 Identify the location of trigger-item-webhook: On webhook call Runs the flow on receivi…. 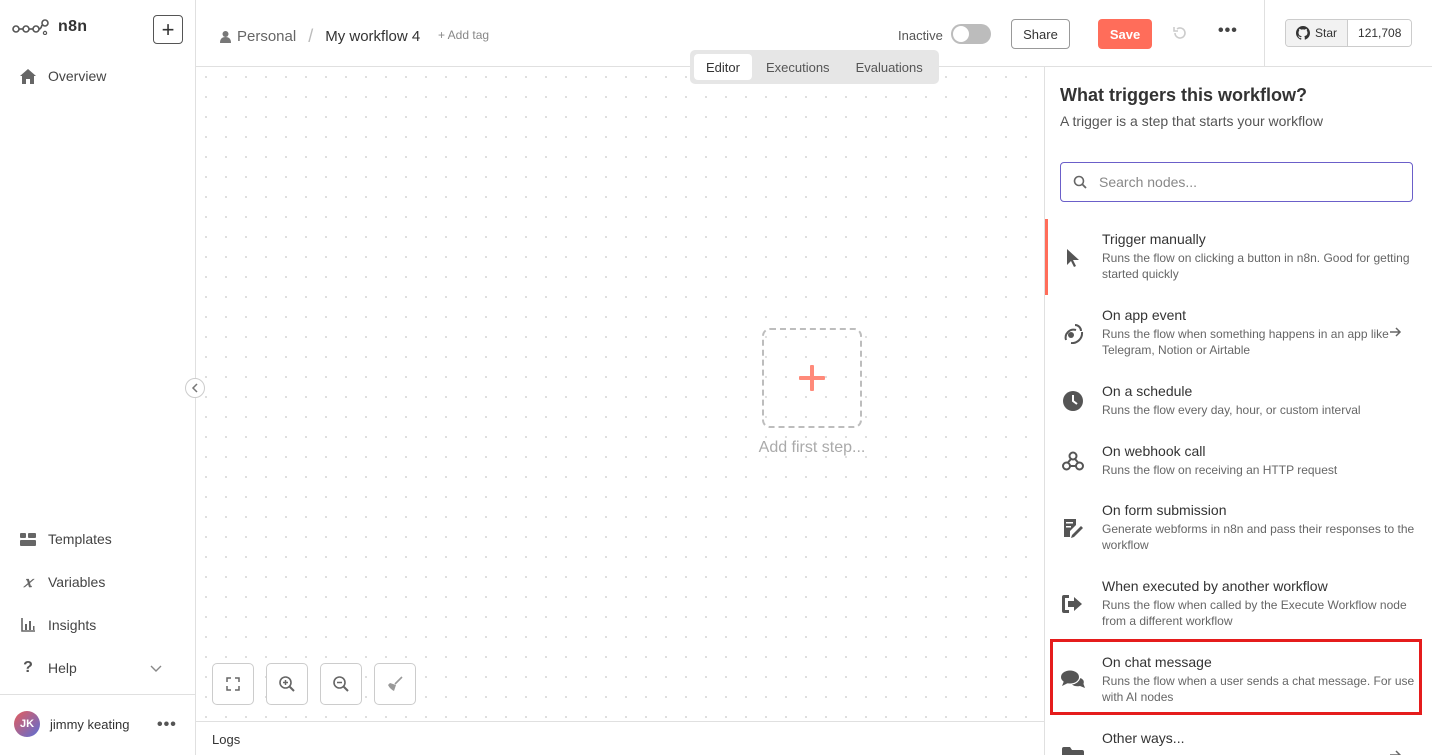
(1238, 461).